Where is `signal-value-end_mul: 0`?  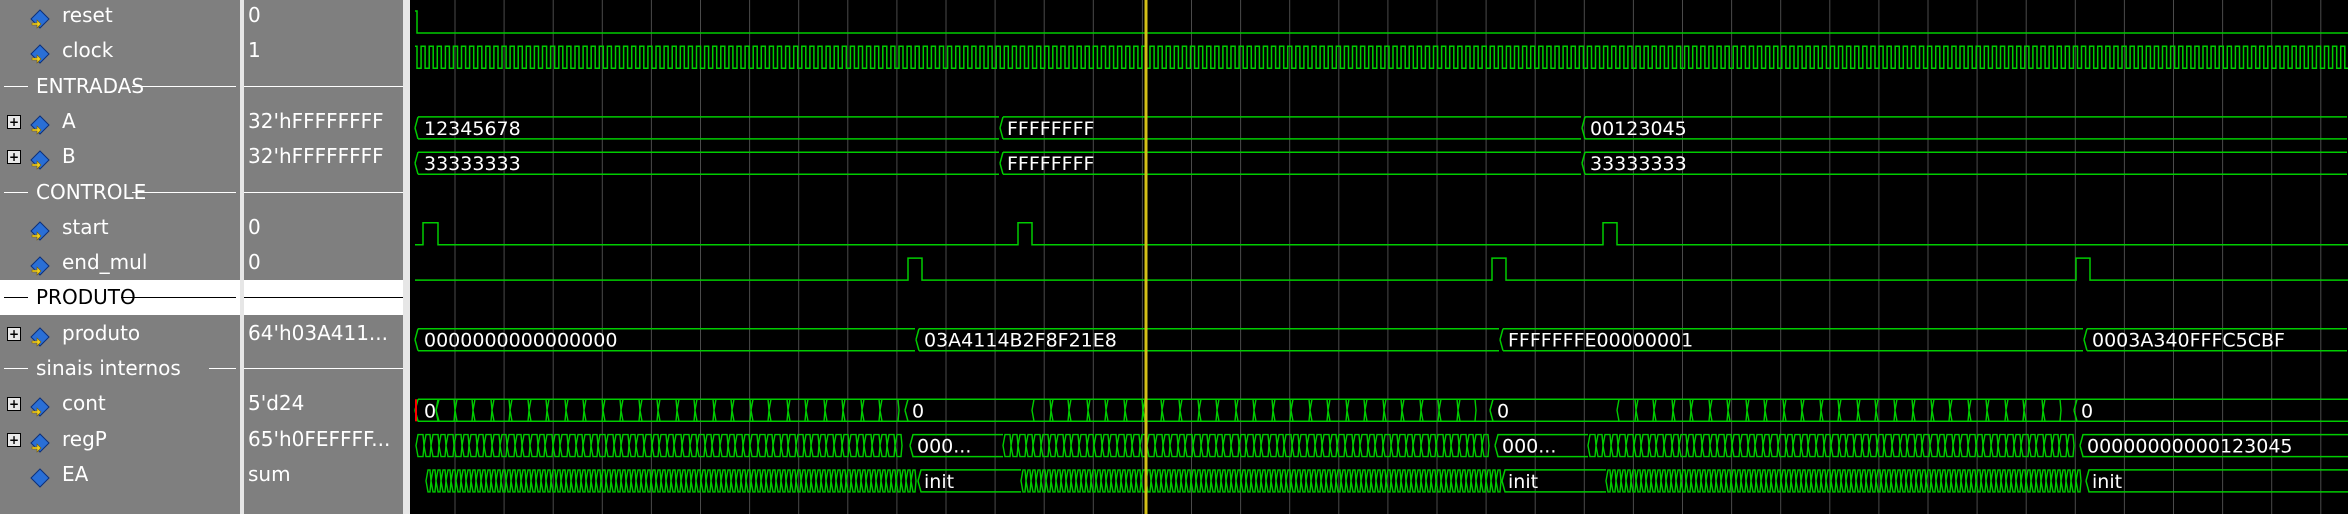 signal-value-end_mul: 0 is located at coordinates (254, 262).